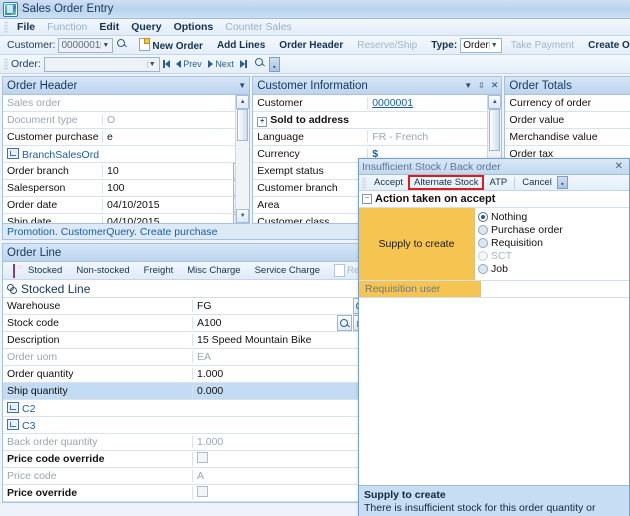 The image size is (630, 516). I want to click on collapse-icon: −, so click(367, 199).